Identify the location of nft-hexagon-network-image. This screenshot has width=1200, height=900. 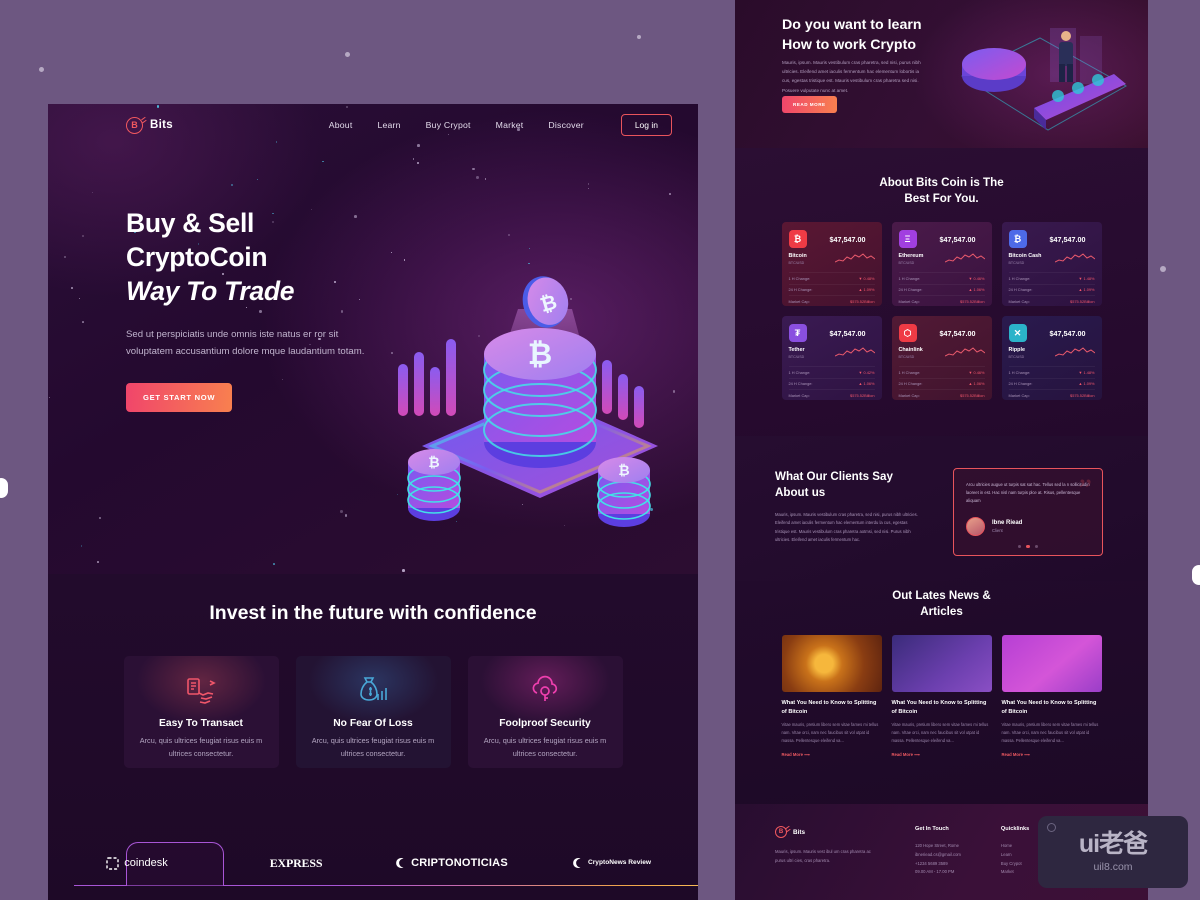
(941, 664).